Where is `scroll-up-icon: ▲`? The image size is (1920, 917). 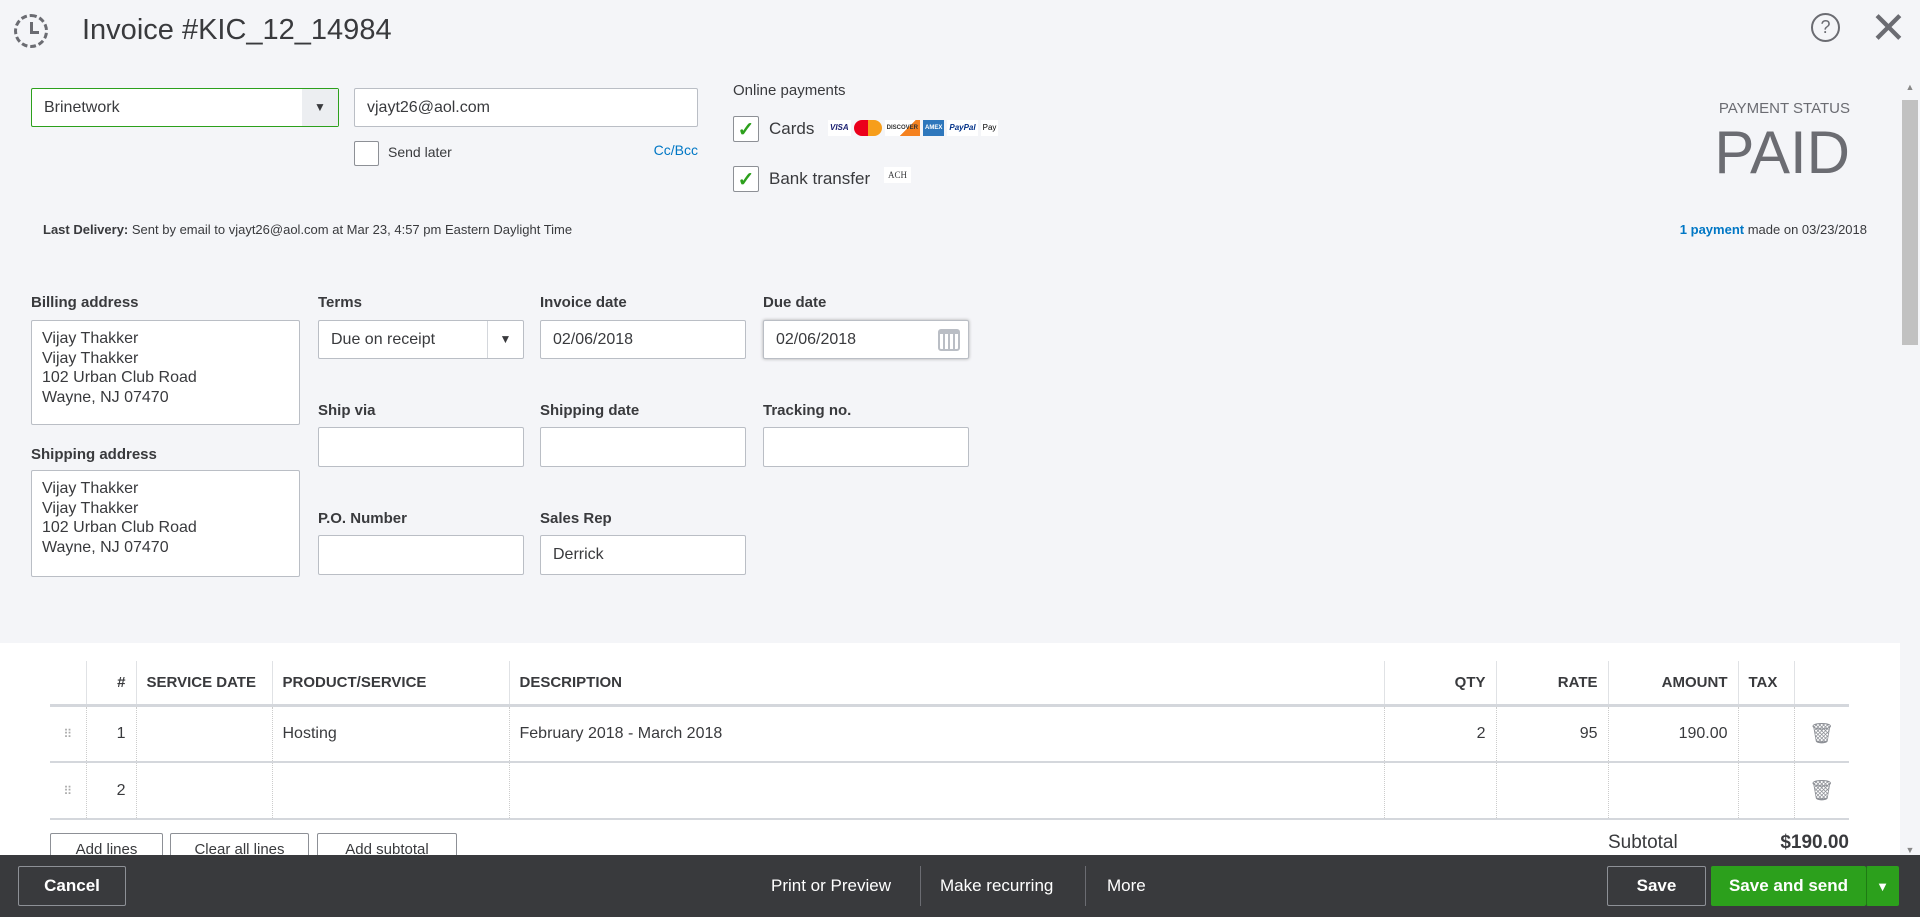
scroll-up-icon: ▲ is located at coordinates (1910, 91).